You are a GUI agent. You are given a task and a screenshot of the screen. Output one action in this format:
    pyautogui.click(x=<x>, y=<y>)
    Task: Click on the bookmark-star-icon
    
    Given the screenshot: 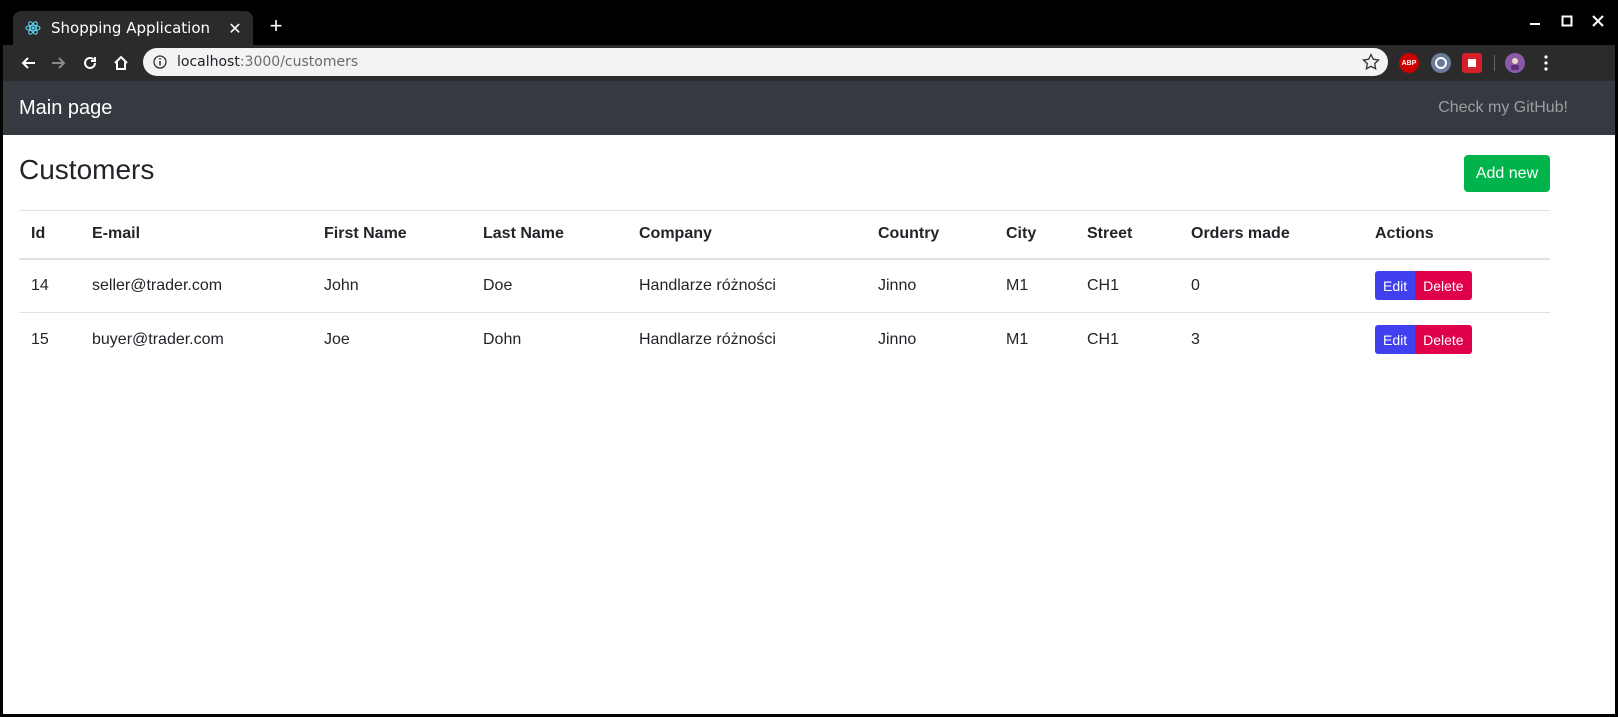 What is the action you would take?
    pyautogui.click(x=1371, y=62)
    